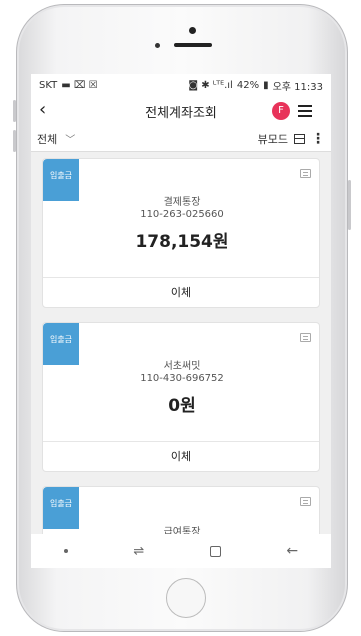  I want to click on nav-bar: ‹ 전체계좌조회 F, so click(181, 111).